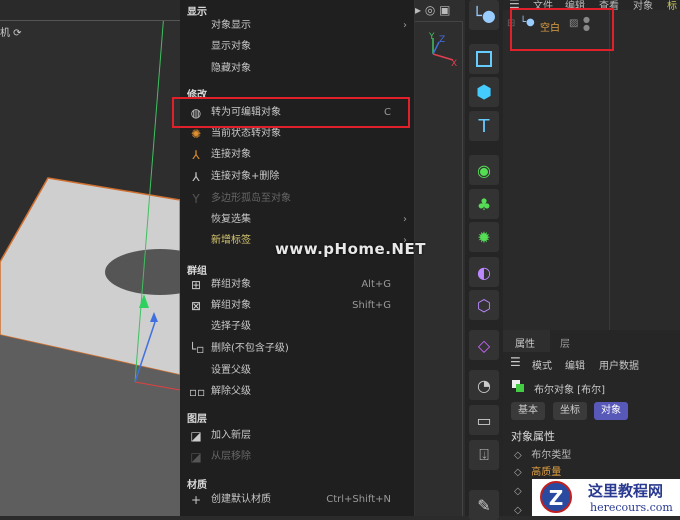 This screenshot has width=680, height=520. Describe the element at coordinates (525, 342) in the screenshot. I see `tab-attributes: 属性` at that location.